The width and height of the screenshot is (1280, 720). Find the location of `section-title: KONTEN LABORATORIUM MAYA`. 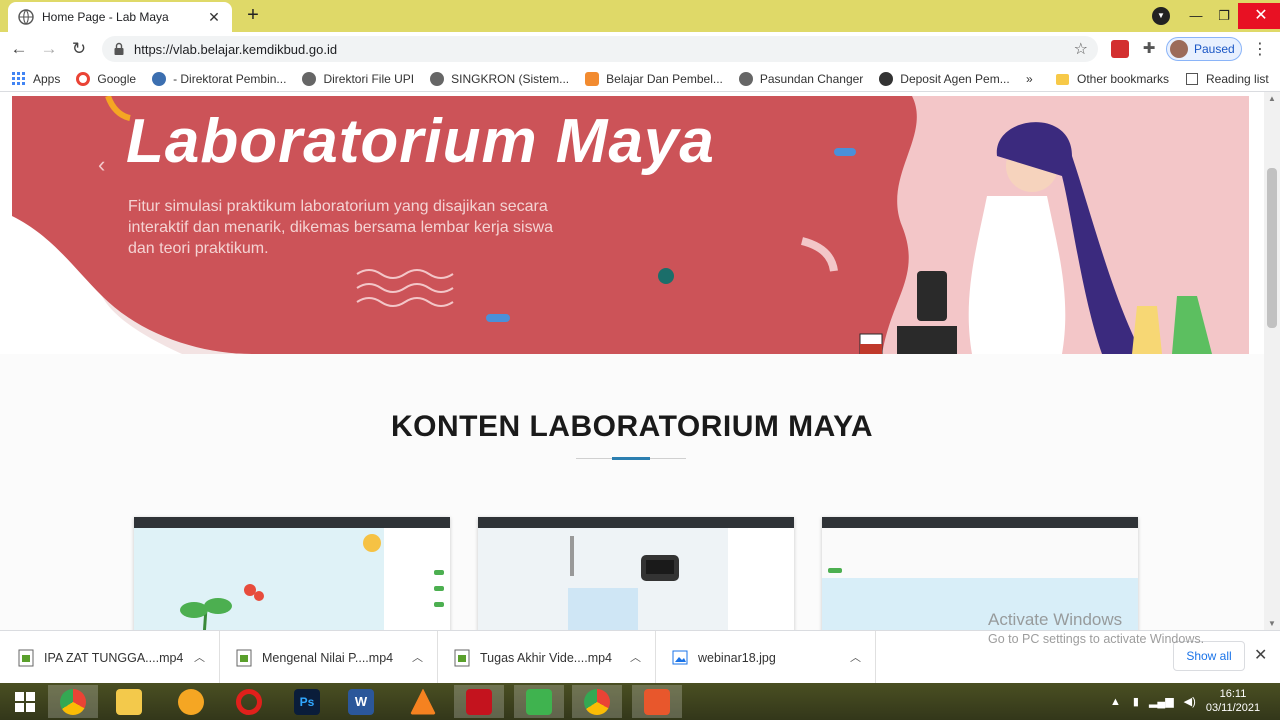

section-title: KONTEN LABORATORIUM MAYA is located at coordinates (632, 426).